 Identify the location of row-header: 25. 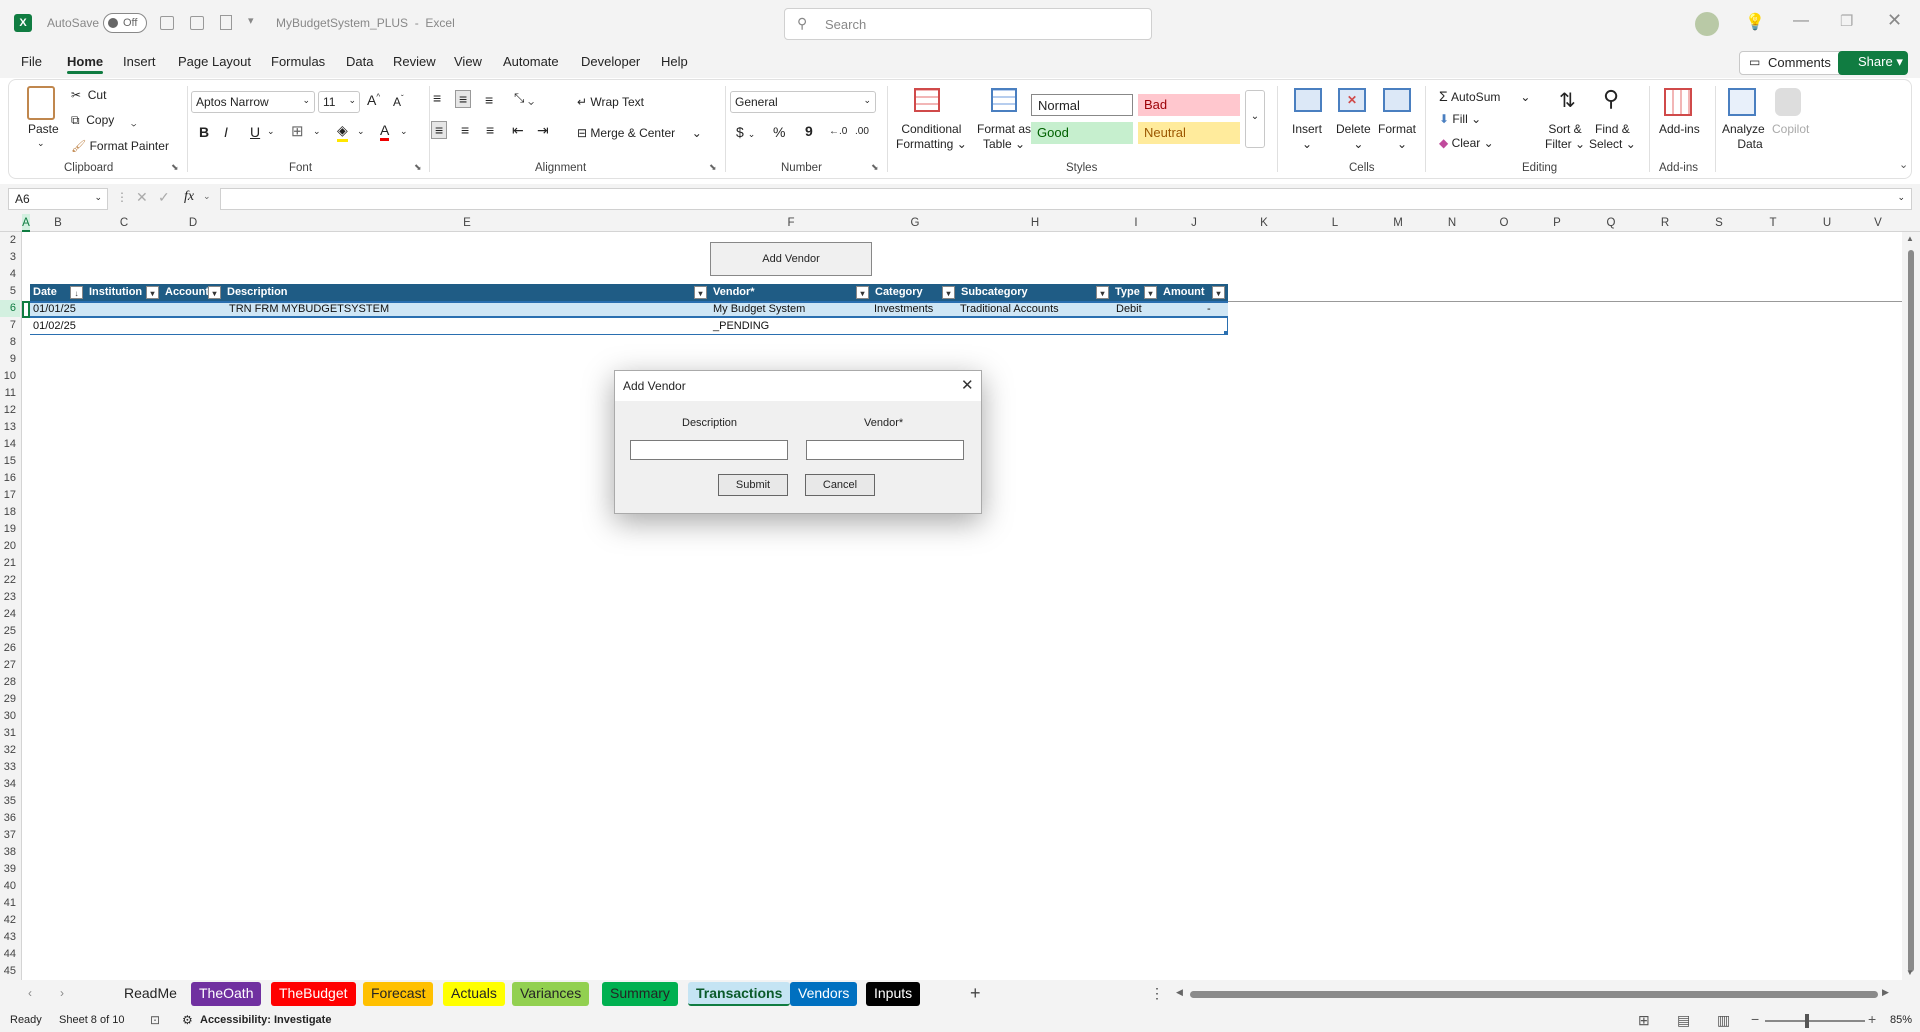
(10, 631).